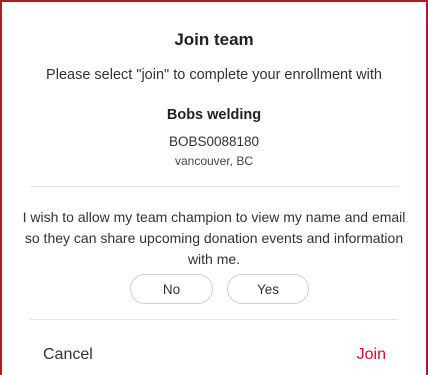 This screenshot has width=428, height=375. I want to click on footer-divider, so click(214, 319).